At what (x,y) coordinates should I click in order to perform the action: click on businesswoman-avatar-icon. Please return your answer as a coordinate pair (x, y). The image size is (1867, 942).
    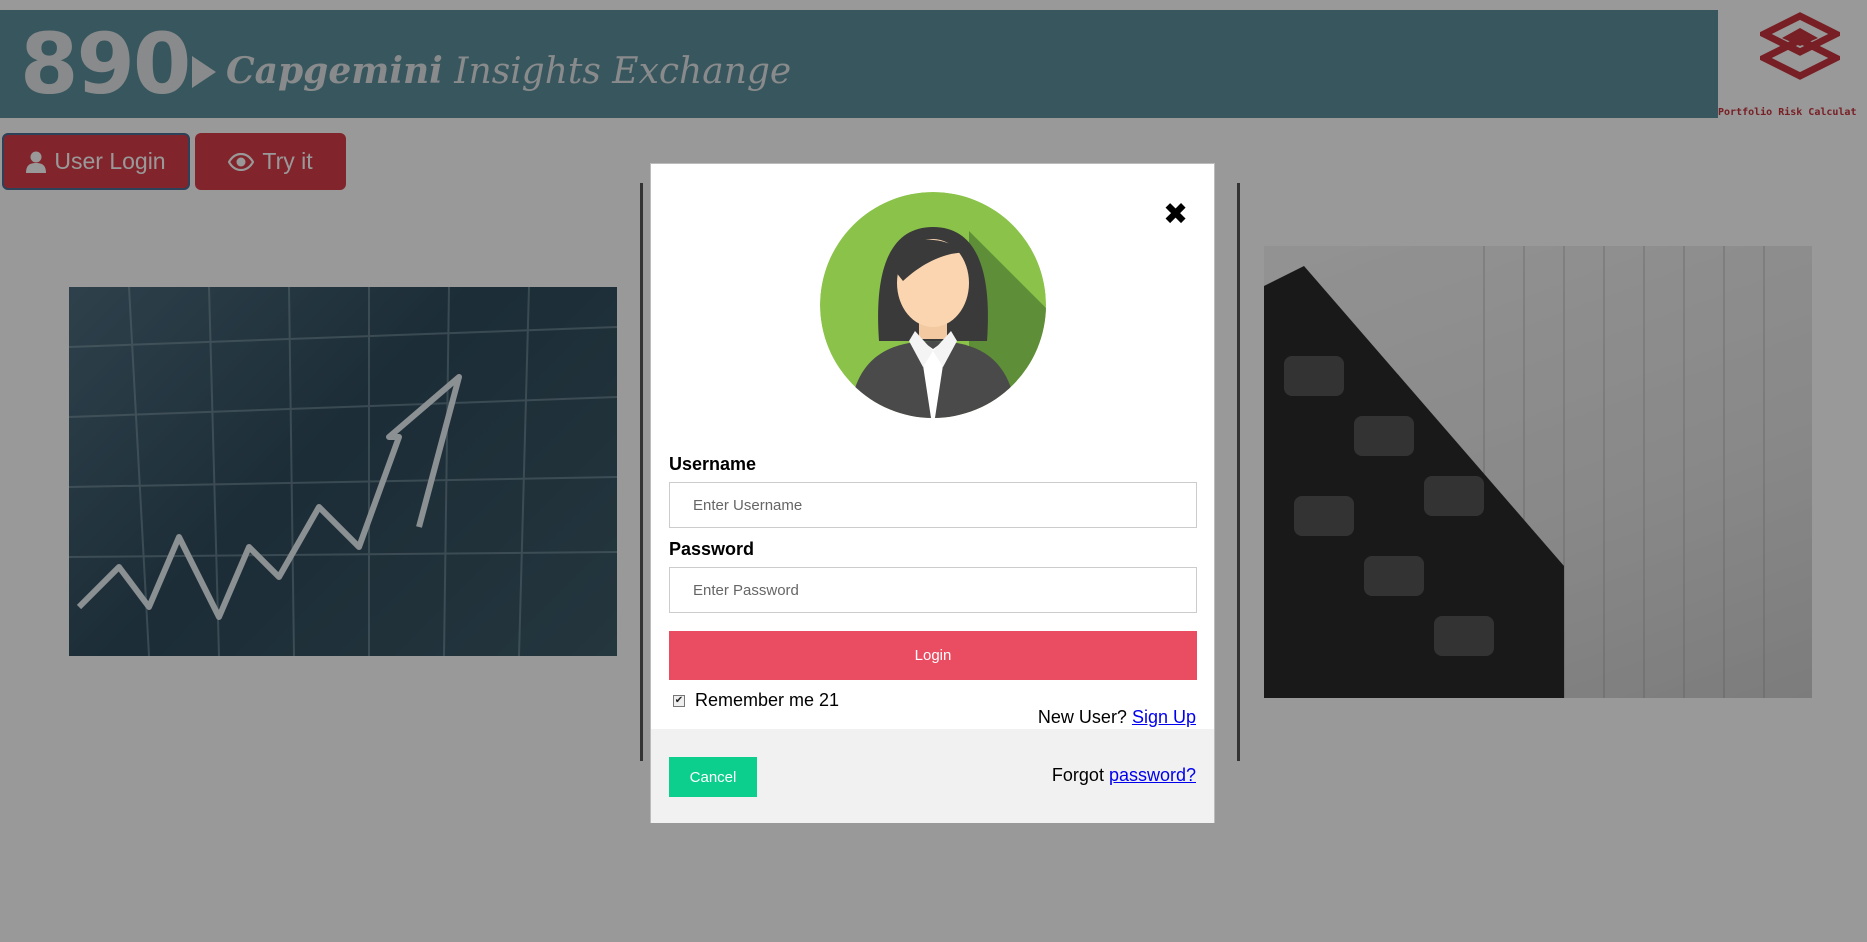
    Looking at the image, I should click on (933, 305).